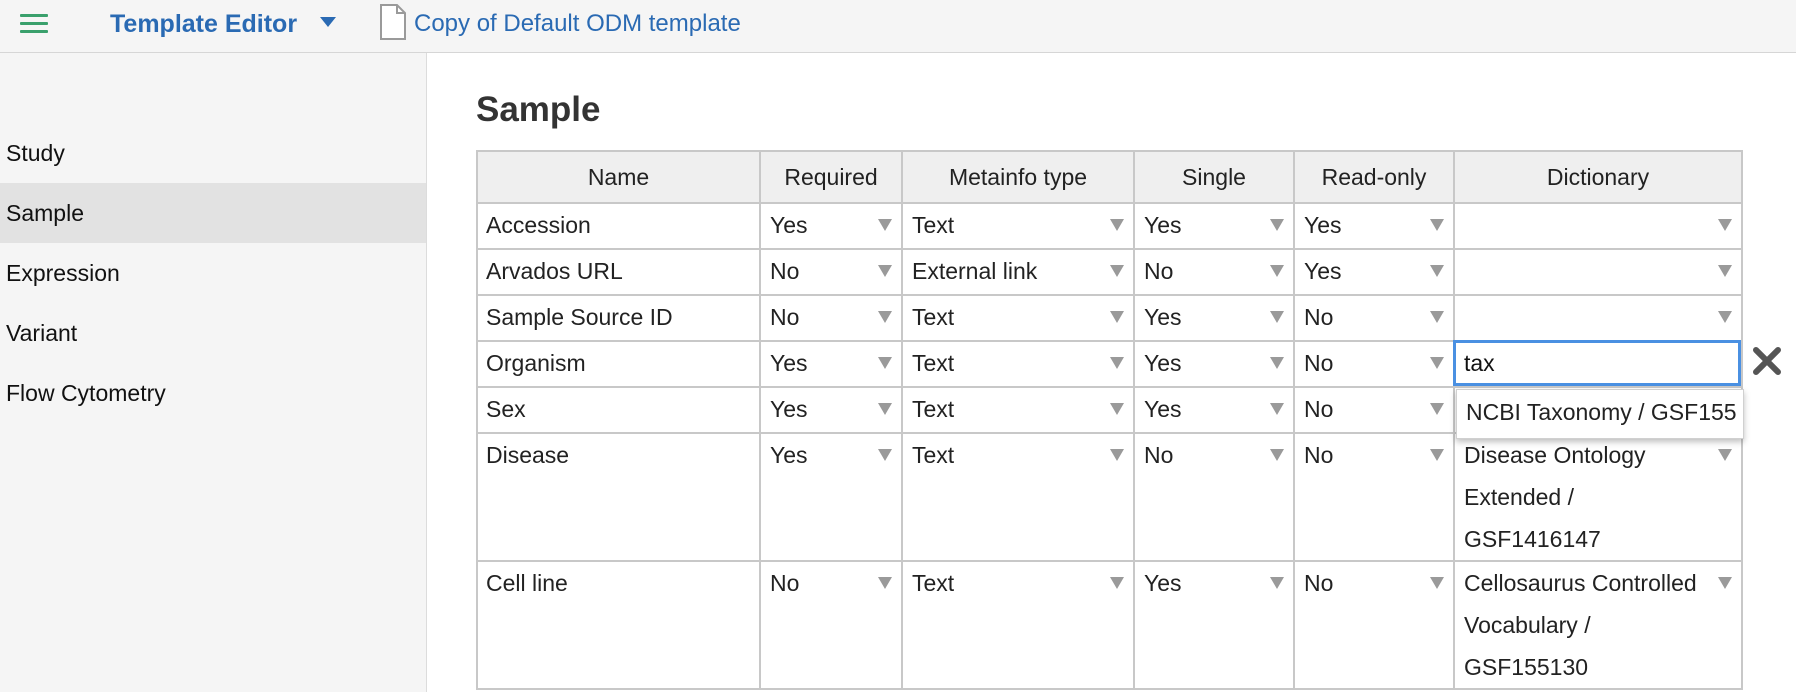 The width and height of the screenshot is (1796, 692). Describe the element at coordinates (579, 317) in the screenshot. I see `row-name: Sample Source ID` at that location.